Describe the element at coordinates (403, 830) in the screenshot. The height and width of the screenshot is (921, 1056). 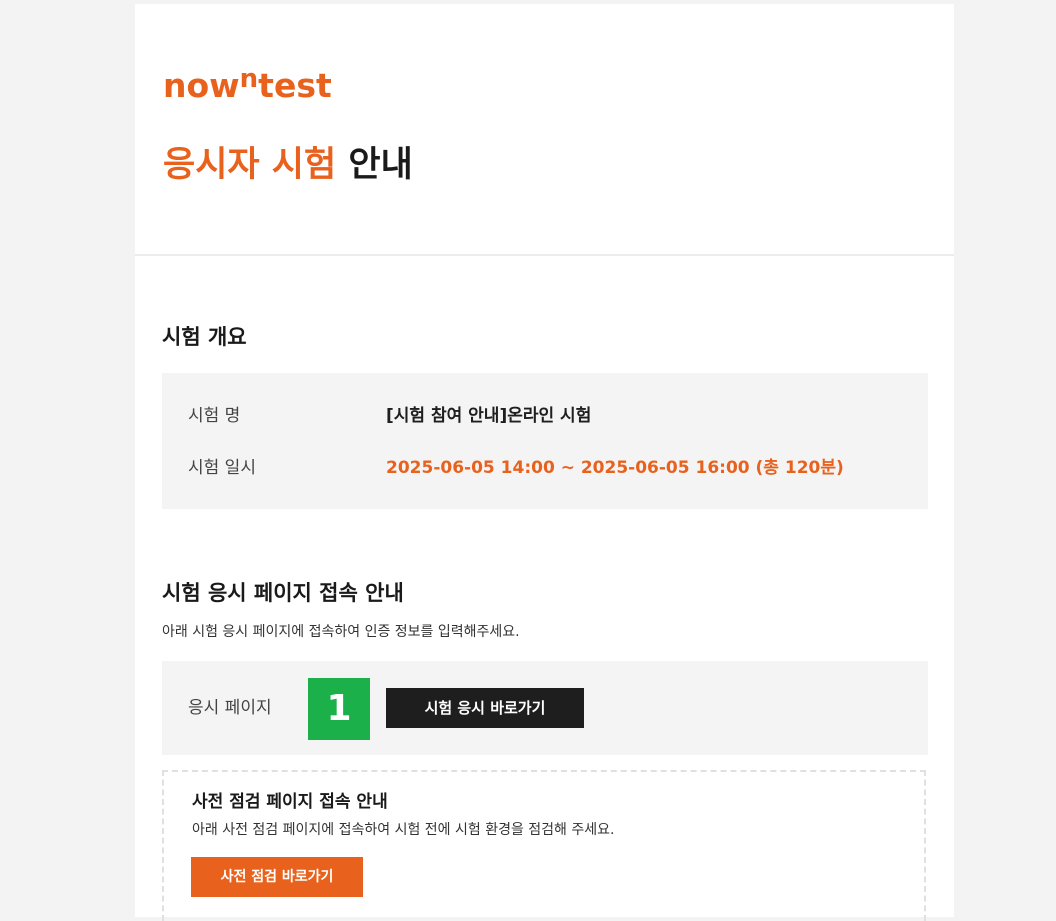
I see `precheck-description: 아래 사전 점검 페이지에 접속하여 시험 전에 시험 환경을 점검해 주세요.` at that location.